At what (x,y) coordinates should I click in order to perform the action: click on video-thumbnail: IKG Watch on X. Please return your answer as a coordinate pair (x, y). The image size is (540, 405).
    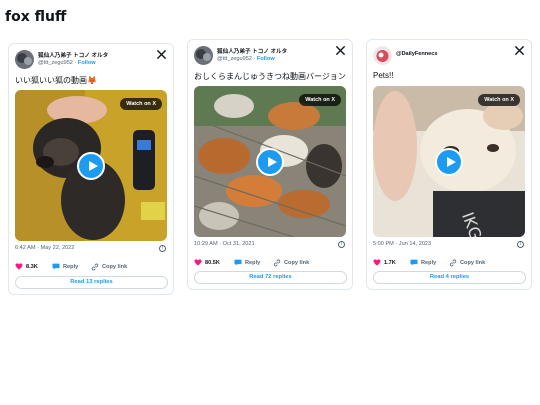
    Looking at the image, I should click on (449, 161).